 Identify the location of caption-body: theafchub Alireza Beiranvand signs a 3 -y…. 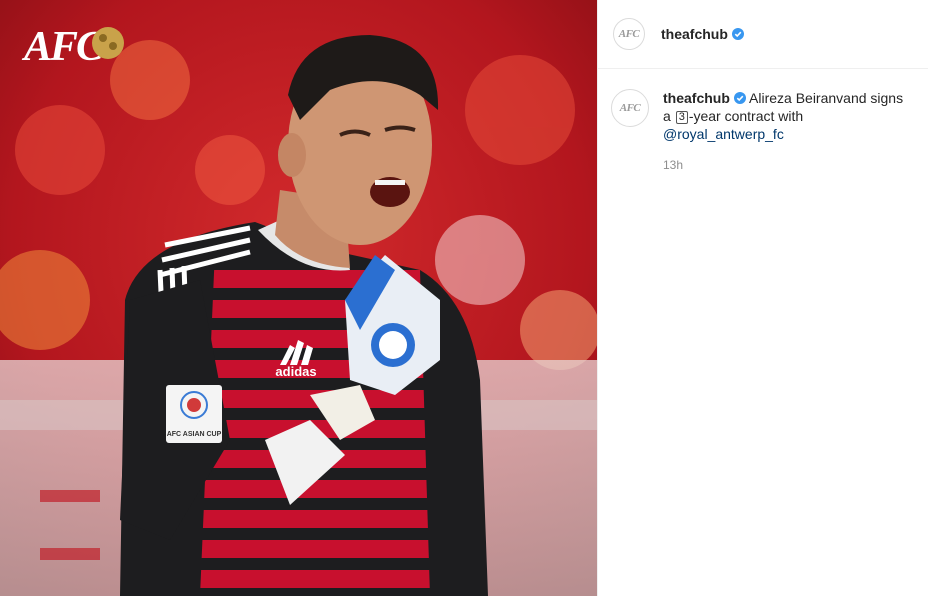
(788, 131).